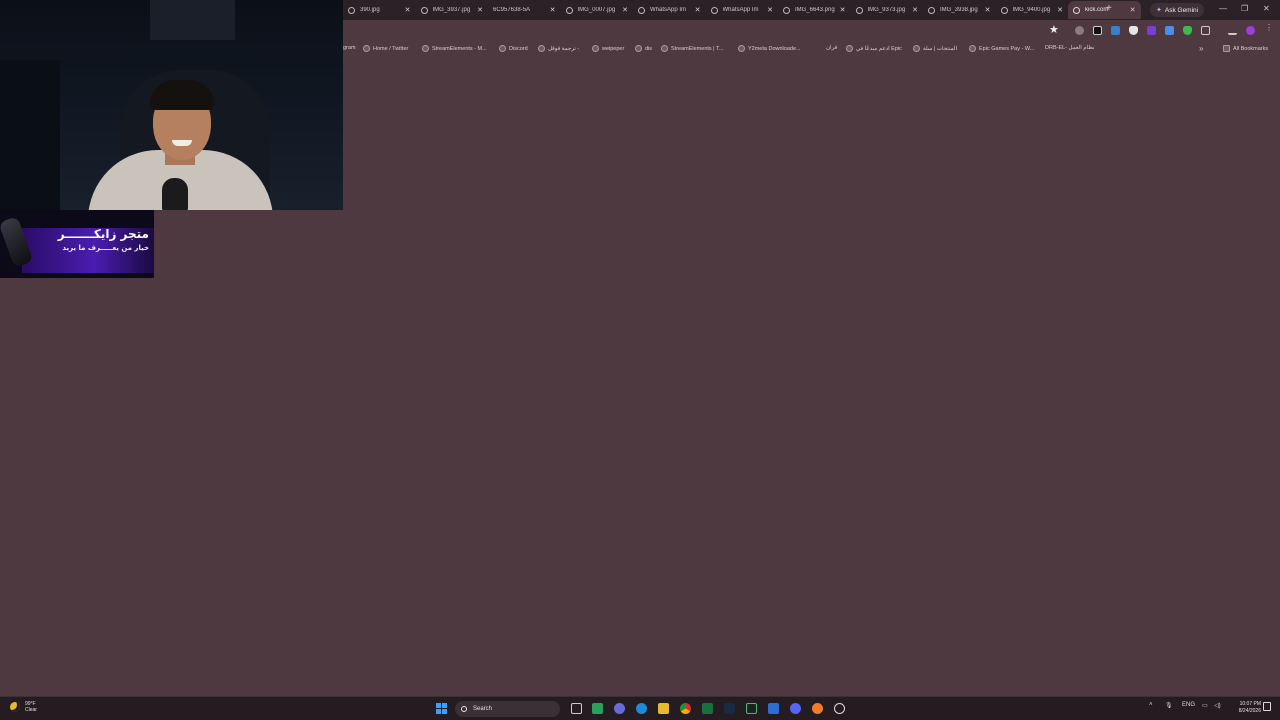 Image resolution: width=1280 pixels, height=720 pixels. What do you see at coordinates (1232, 30) in the screenshot?
I see `download-icon` at bounding box center [1232, 30].